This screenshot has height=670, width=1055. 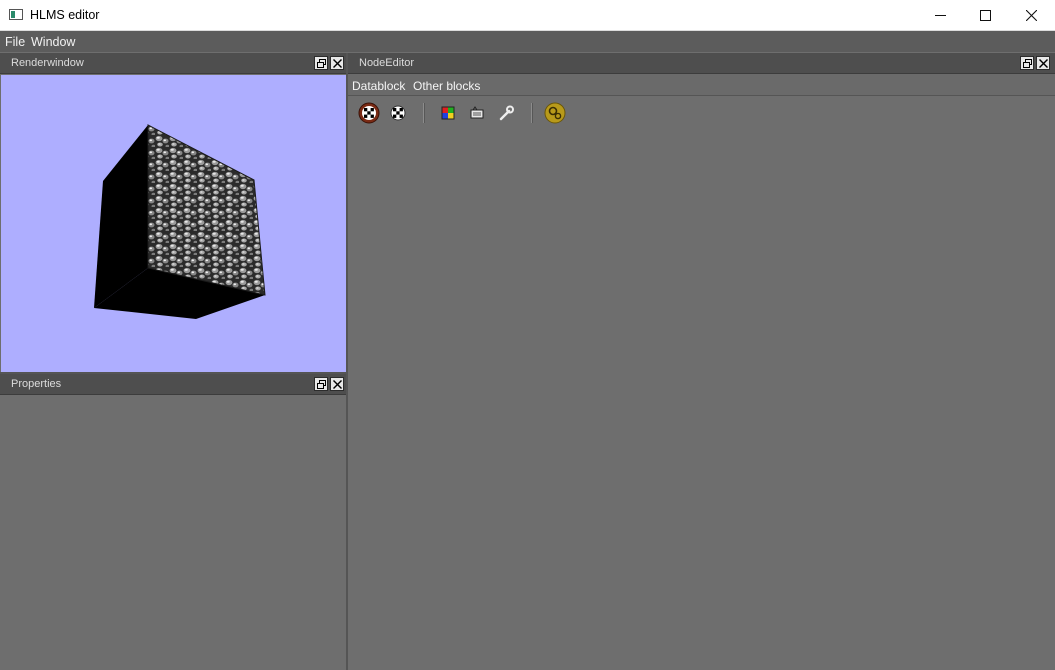 I want to click on node-editor-close-button, so click(x=1043, y=63).